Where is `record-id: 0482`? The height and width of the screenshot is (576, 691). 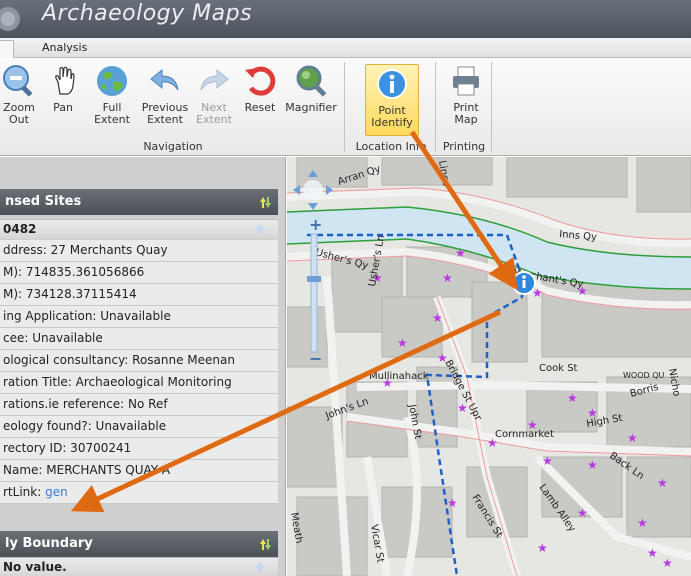 record-id: 0482 is located at coordinates (20, 229).